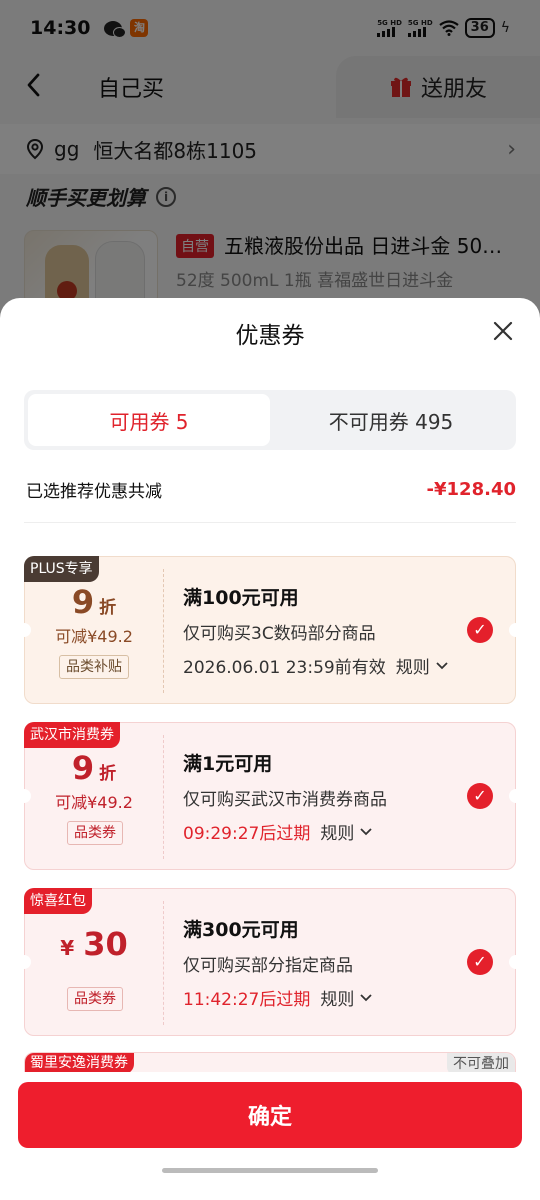 This screenshot has height=1200, width=540. Describe the element at coordinates (79, 1063) in the screenshot. I see `coupon-badge: 蜀里安逸消费券` at that location.